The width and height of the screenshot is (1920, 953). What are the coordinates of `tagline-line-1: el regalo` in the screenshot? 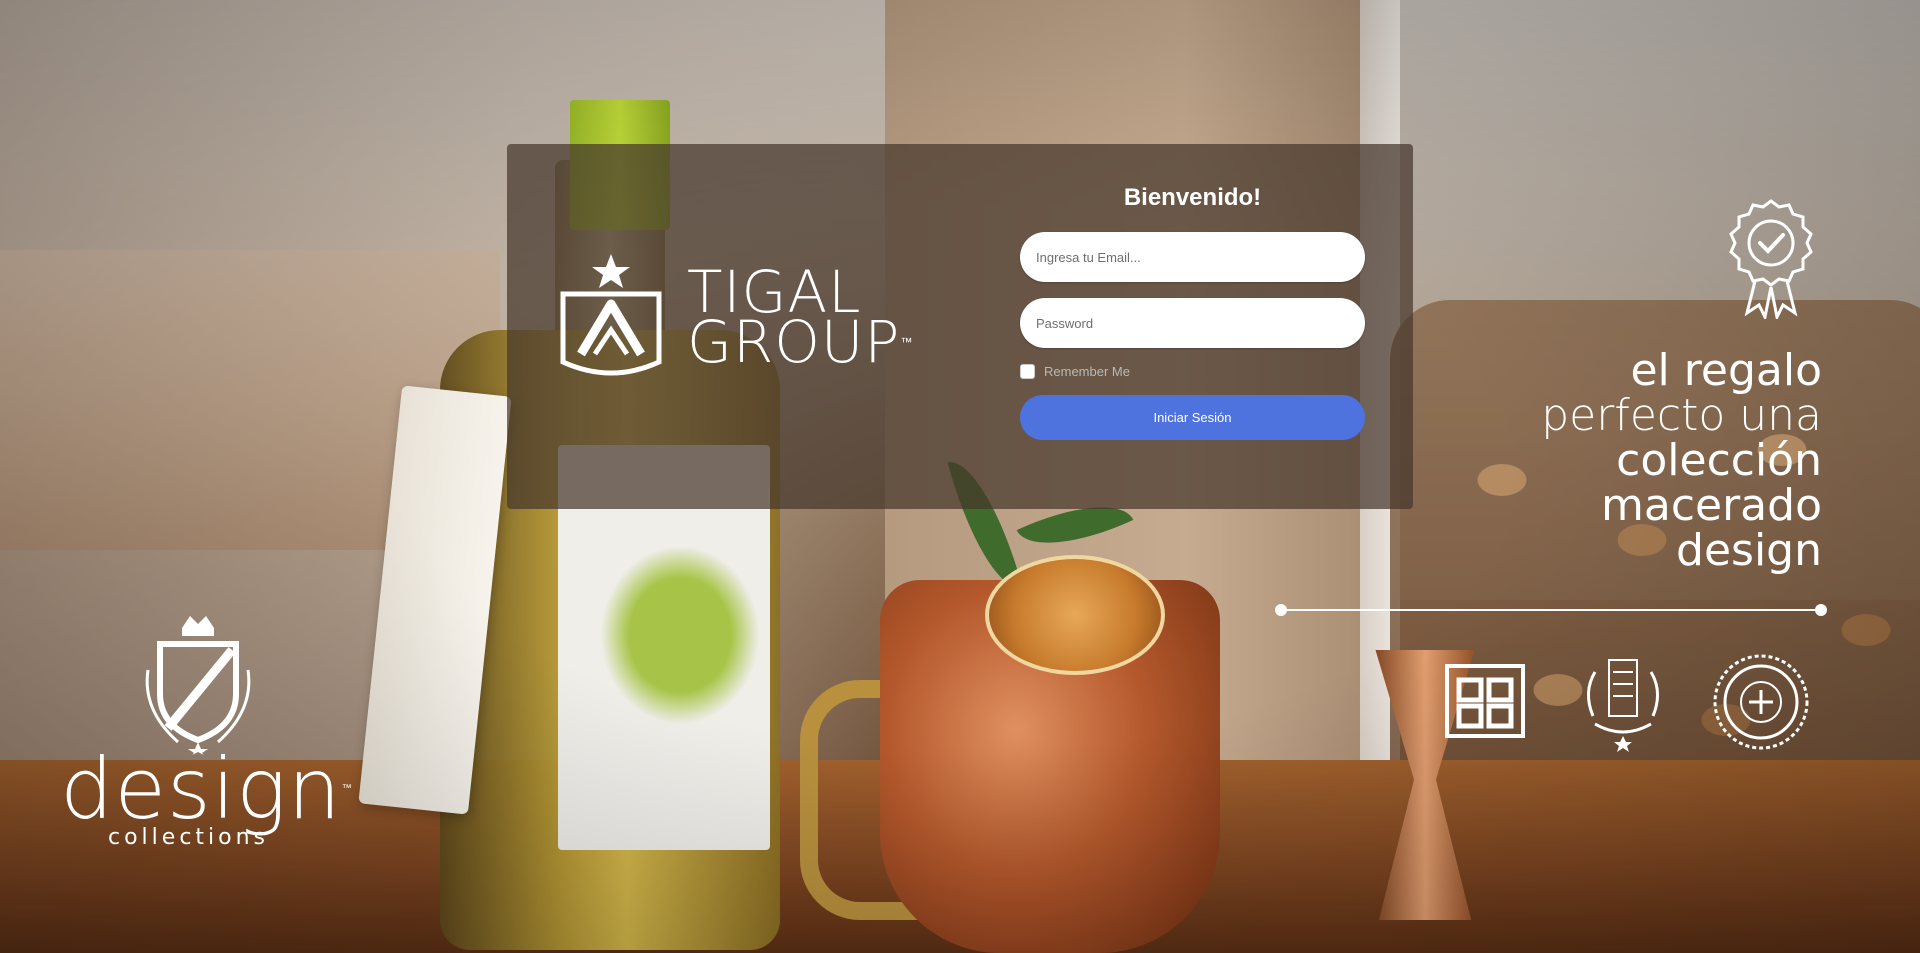 It's located at (1726, 370).